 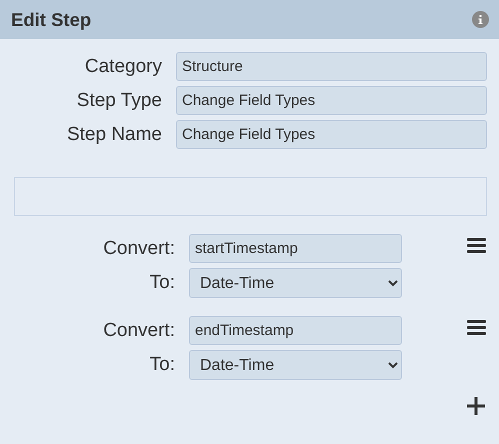 I want to click on add-icon, so click(x=476, y=406).